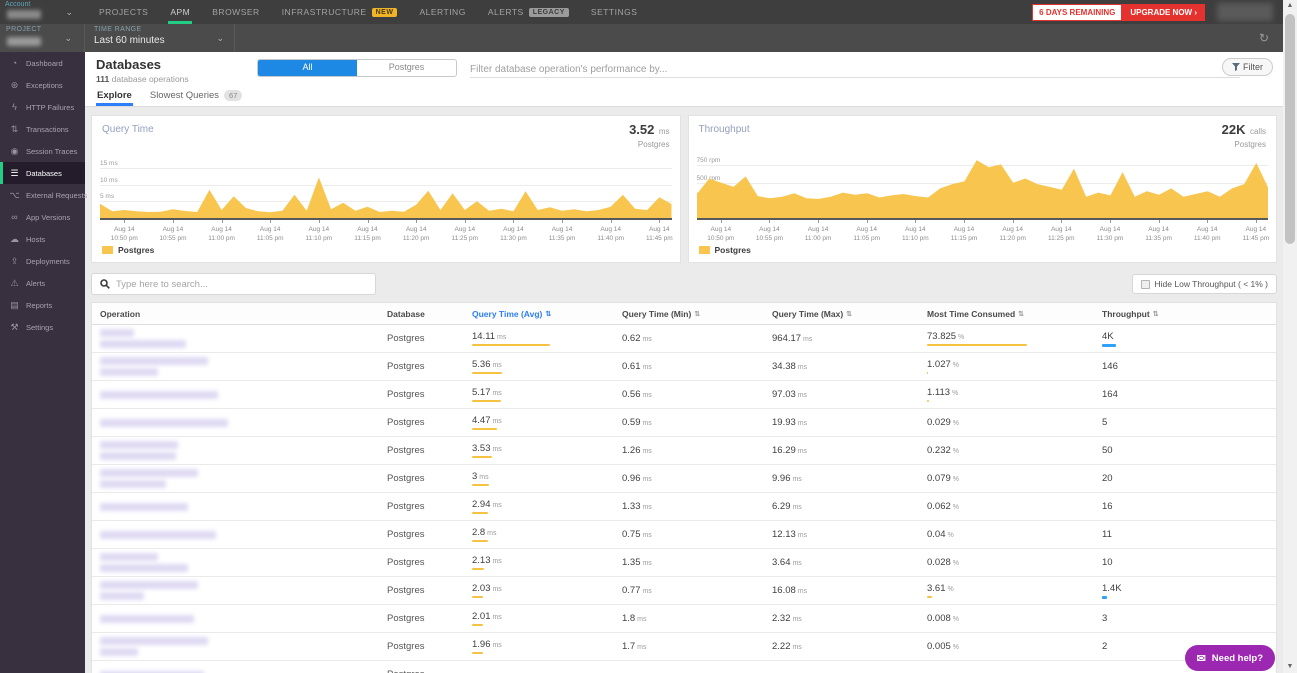 Image resolution: width=1297 pixels, height=673 pixels. What do you see at coordinates (42, 327) in the screenshot?
I see `sidebar-item-settings: ⚒ Settings` at bounding box center [42, 327].